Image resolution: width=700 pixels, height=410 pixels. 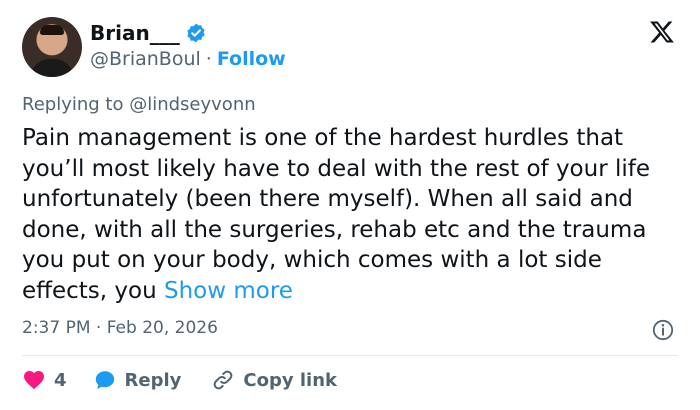 I want to click on reply-context: Replying to @lindseyvonn, so click(x=139, y=104).